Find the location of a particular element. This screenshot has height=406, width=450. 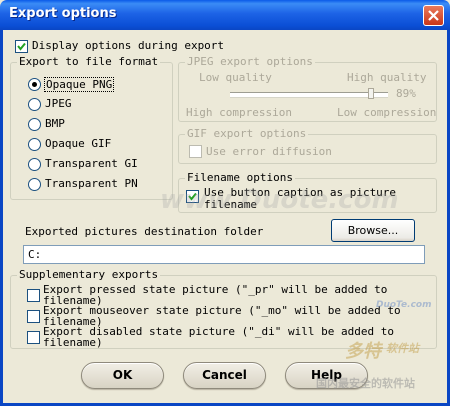

jpeg-quality-percent: 89% is located at coordinates (406, 93).